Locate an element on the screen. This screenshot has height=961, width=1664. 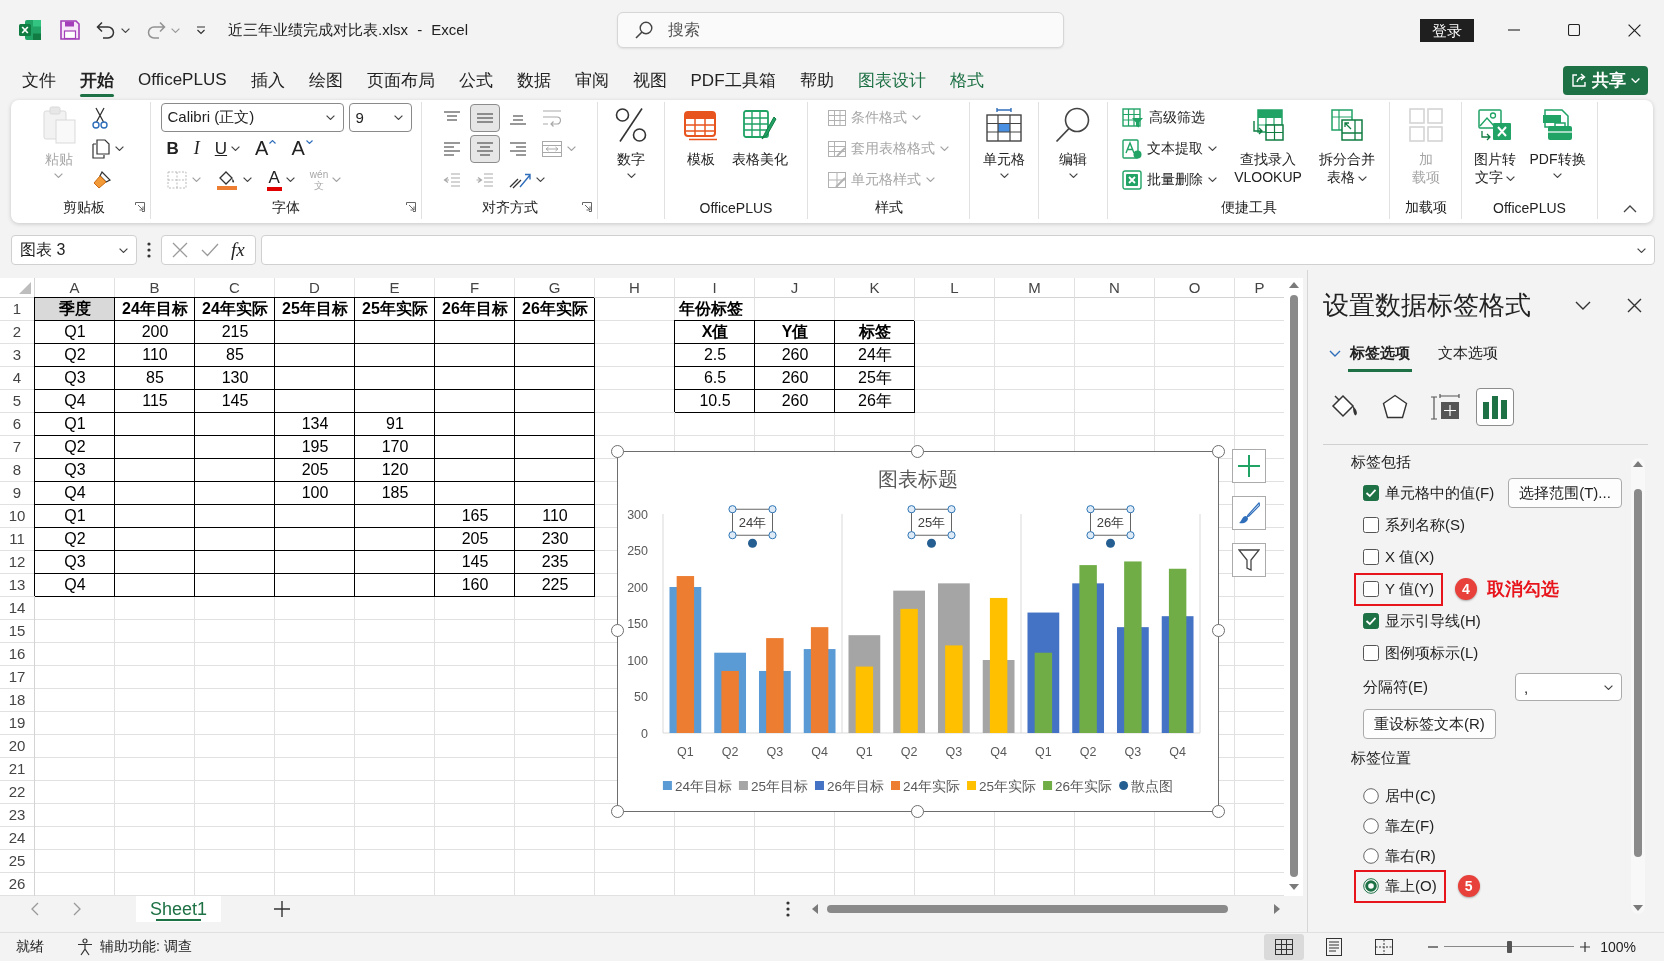
number-format-button: 数字 is located at coordinates (631, 148).